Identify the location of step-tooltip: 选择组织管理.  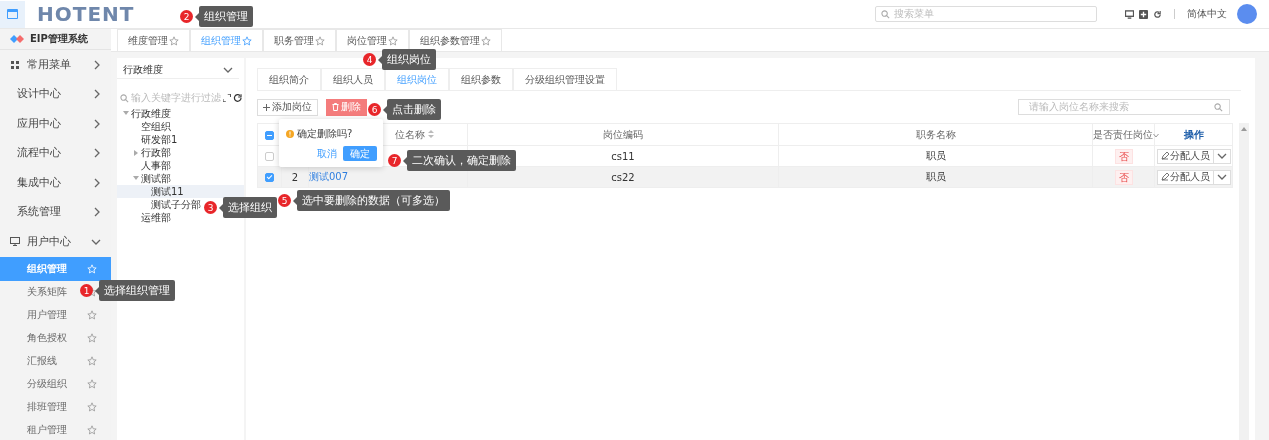
(137, 290).